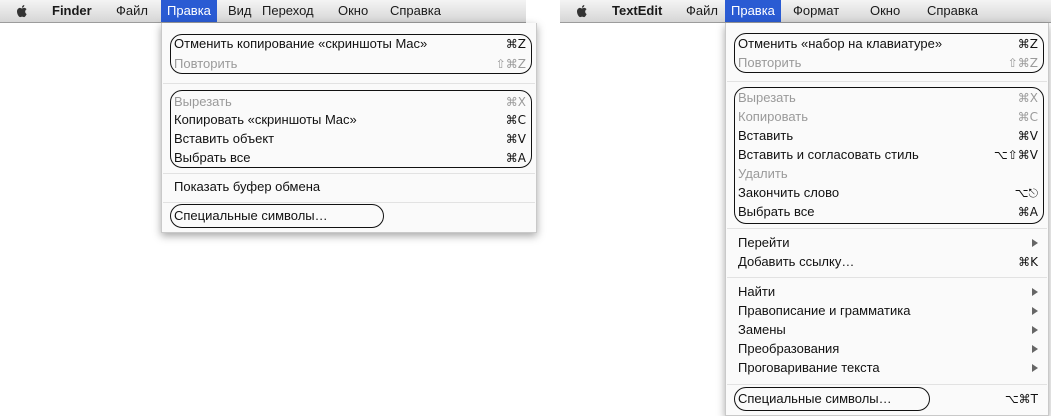 The image size is (1051, 416). Describe the element at coordinates (887, 243) in the screenshot. I see `menu-item-go-to: Перейти` at that location.